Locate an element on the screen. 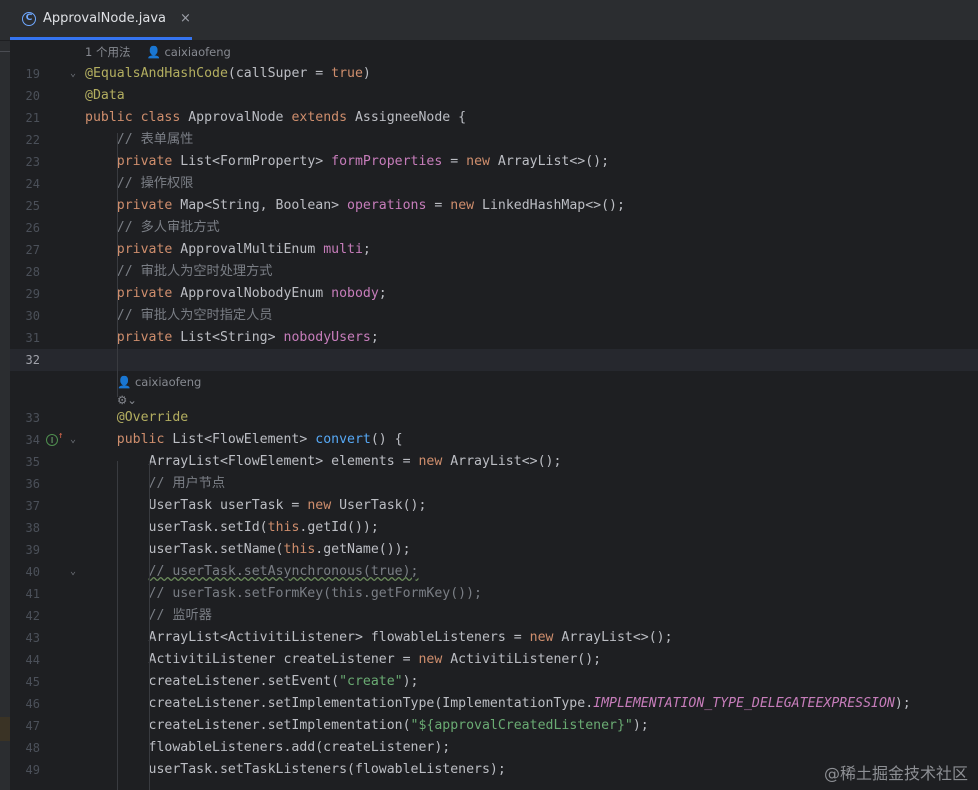  code-line: 37 UserTask userTask = new UserTask(); is located at coordinates (494, 506).